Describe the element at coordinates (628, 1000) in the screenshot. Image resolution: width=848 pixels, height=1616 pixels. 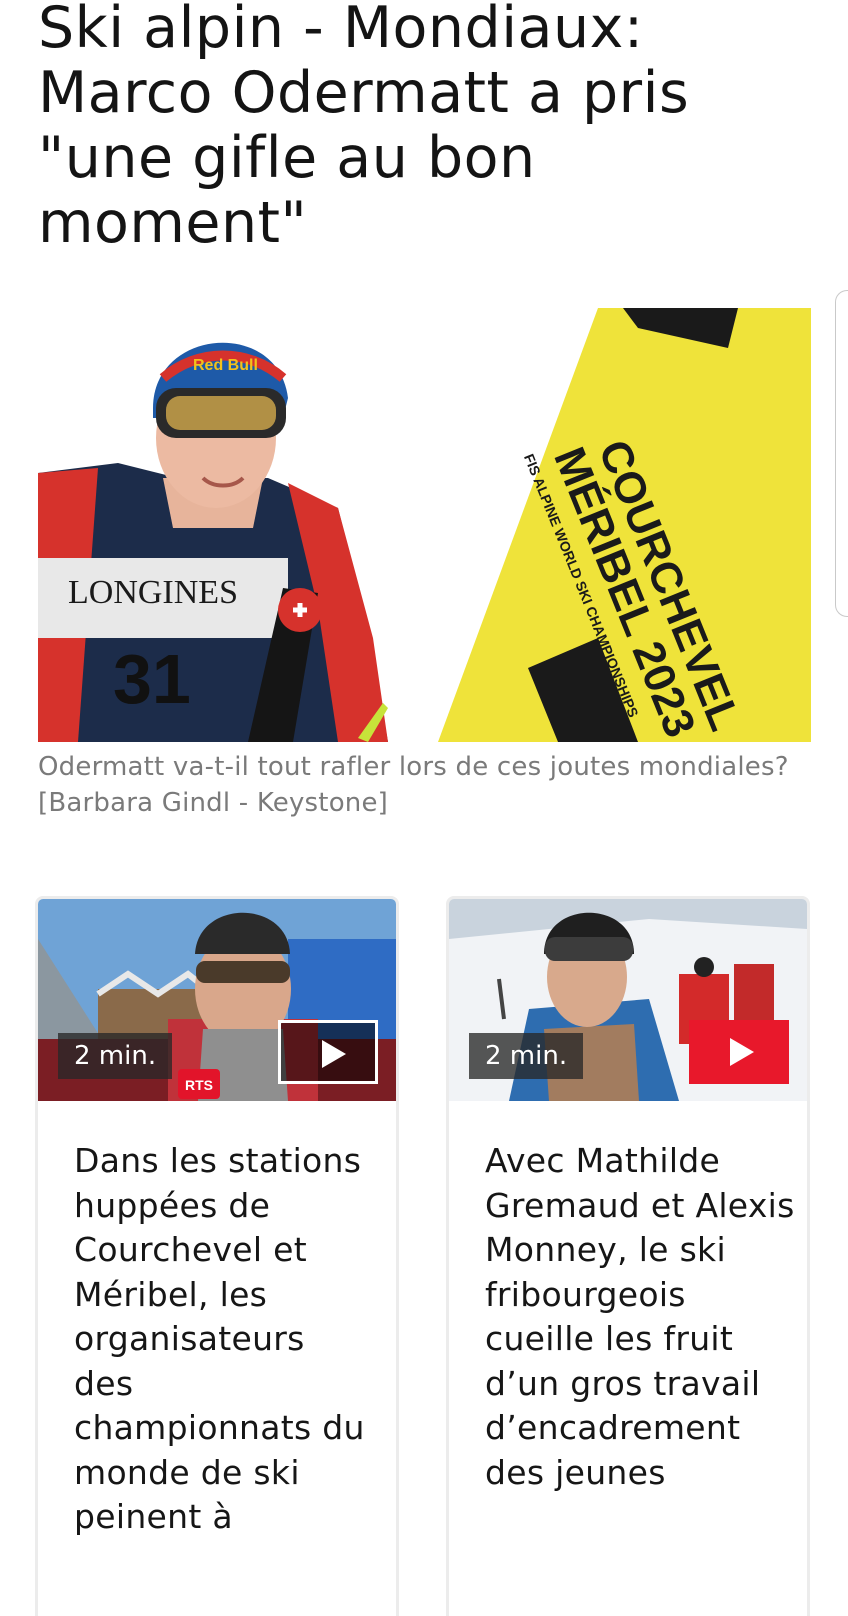
I see `video-thumbnail: 2 min.` at that location.